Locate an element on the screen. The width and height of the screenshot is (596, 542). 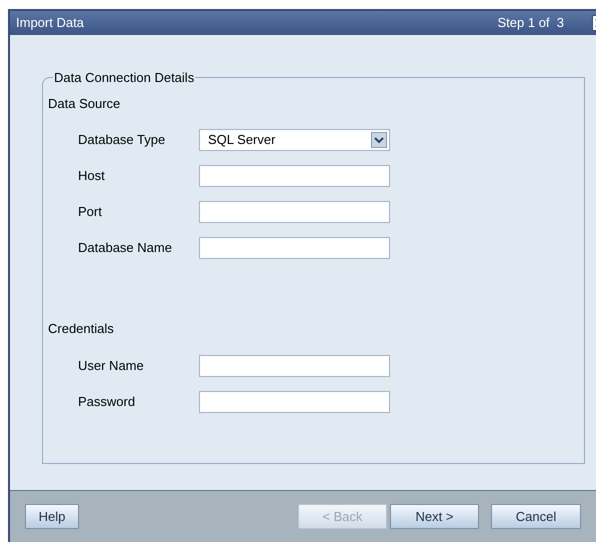
window-title: Import Data is located at coordinates (50, 23).